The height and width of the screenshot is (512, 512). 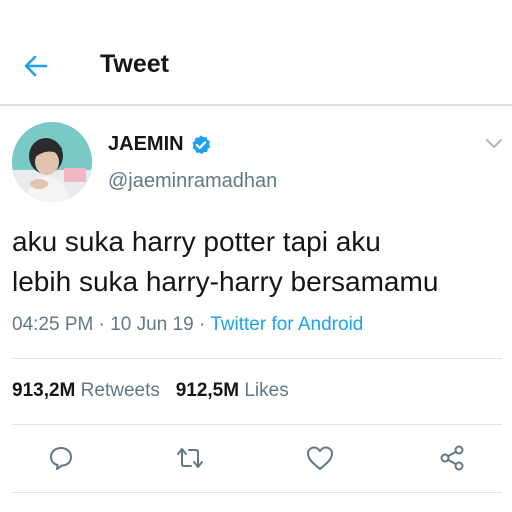 What do you see at coordinates (286, 324) in the screenshot?
I see `tweet-source-link: Twitter for Android` at bounding box center [286, 324].